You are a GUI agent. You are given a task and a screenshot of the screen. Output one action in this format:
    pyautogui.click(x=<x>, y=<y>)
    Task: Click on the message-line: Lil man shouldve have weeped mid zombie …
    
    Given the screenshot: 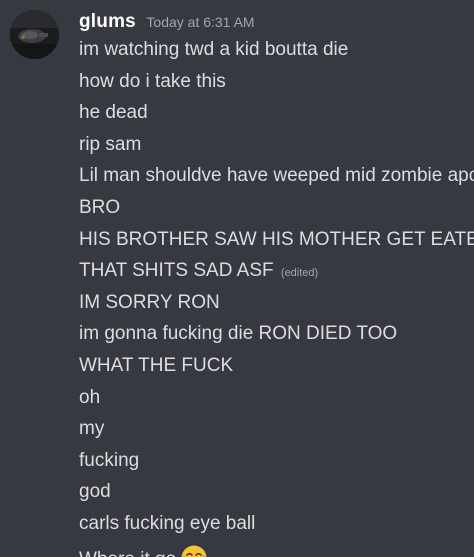 What is the action you would take?
    pyautogui.click(x=276, y=180)
    